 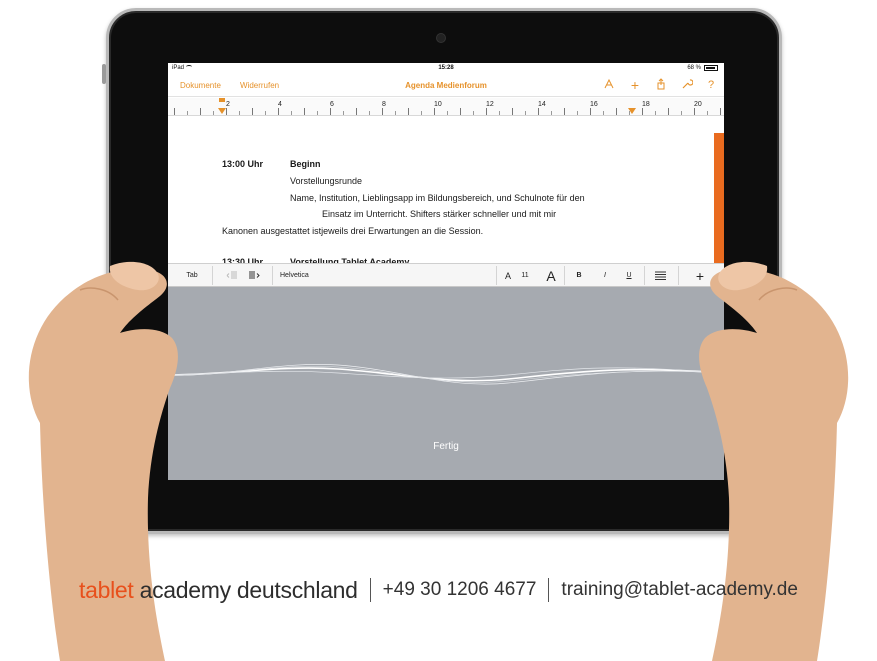 I want to click on status-time: 15:28, so click(x=446, y=68).